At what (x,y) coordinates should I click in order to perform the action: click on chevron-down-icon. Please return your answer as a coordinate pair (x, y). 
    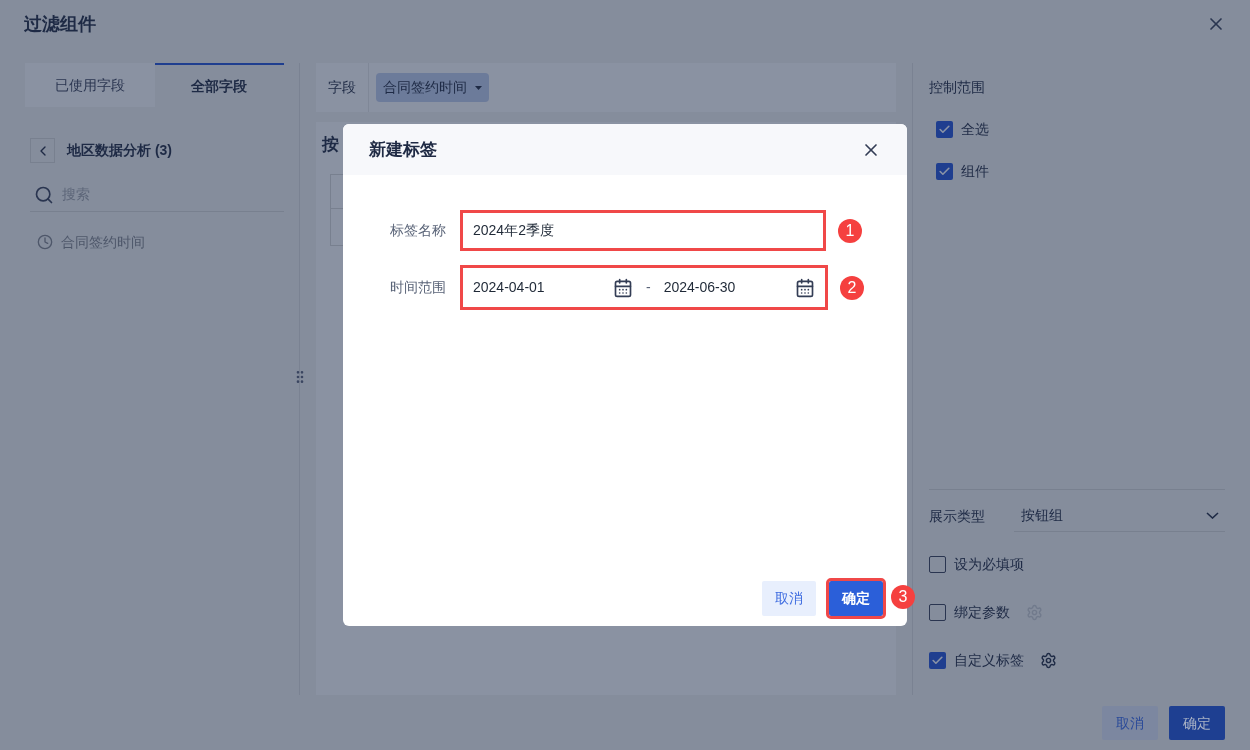
    Looking at the image, I should click on (1212, 515).